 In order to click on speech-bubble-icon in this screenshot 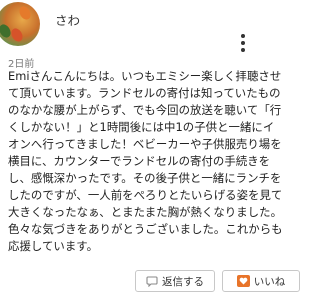, I will do `click(152, 281)`.